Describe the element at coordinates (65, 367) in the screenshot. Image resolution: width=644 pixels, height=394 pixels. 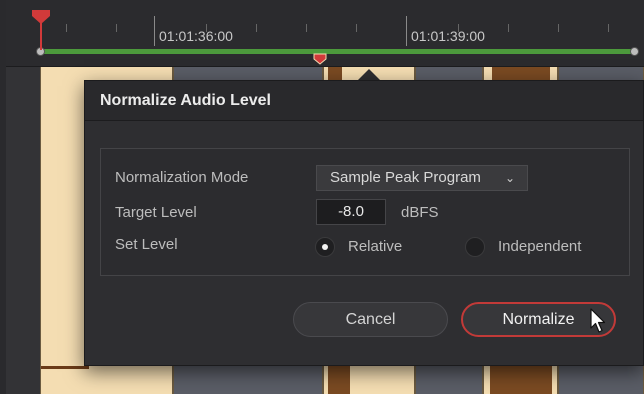
I see `waveform` at that location.